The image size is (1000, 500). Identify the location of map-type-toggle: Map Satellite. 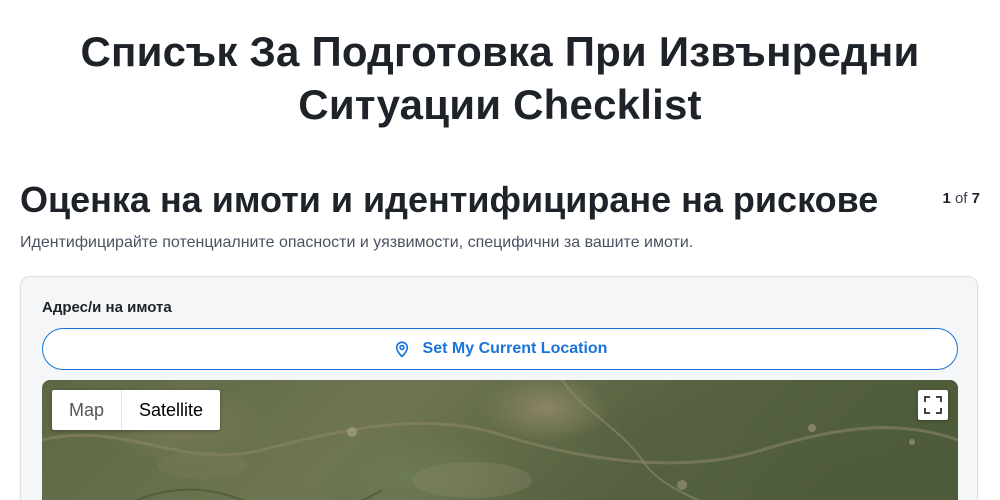
(136, 410).